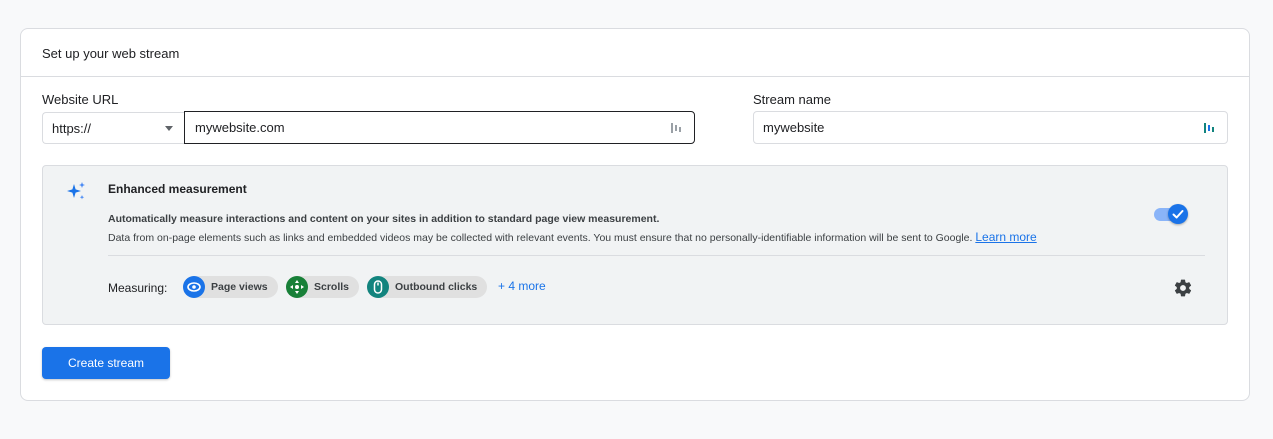 The width and height of the screenshot is (1273, 439). Describe the element at coordinates (332, 287) in the screenshot. I see `chip-label: Scrolls` at that location.